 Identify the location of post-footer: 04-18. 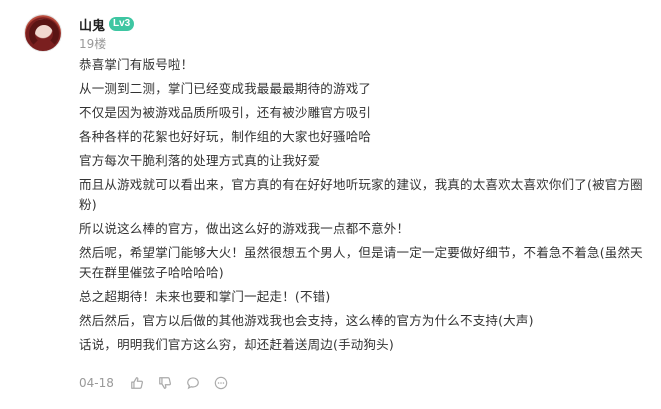
(160, 383).